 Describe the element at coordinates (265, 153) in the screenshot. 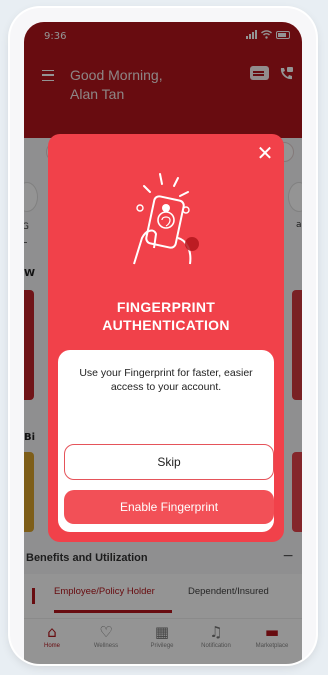

I see `close-icon: ✕` at that location.